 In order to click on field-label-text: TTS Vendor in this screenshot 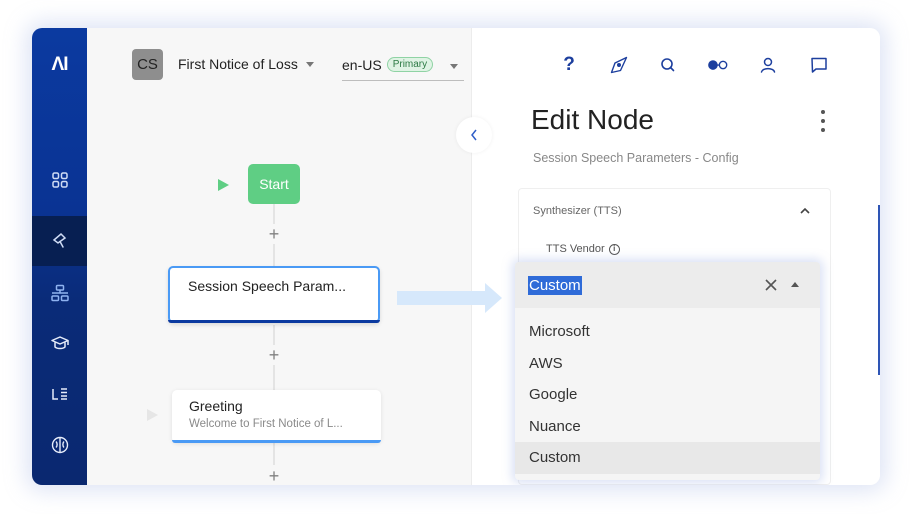, I will do `click(575, 249)`.